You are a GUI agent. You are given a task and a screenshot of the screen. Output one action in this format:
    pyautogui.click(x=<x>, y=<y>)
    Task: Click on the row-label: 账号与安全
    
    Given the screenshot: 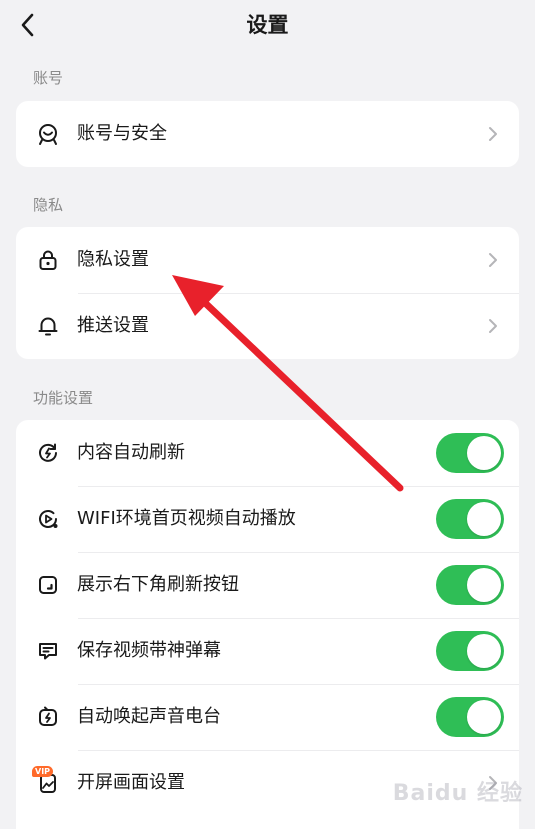 What is the action you would take?
    pyautogui.click(x=122, y=133)
    